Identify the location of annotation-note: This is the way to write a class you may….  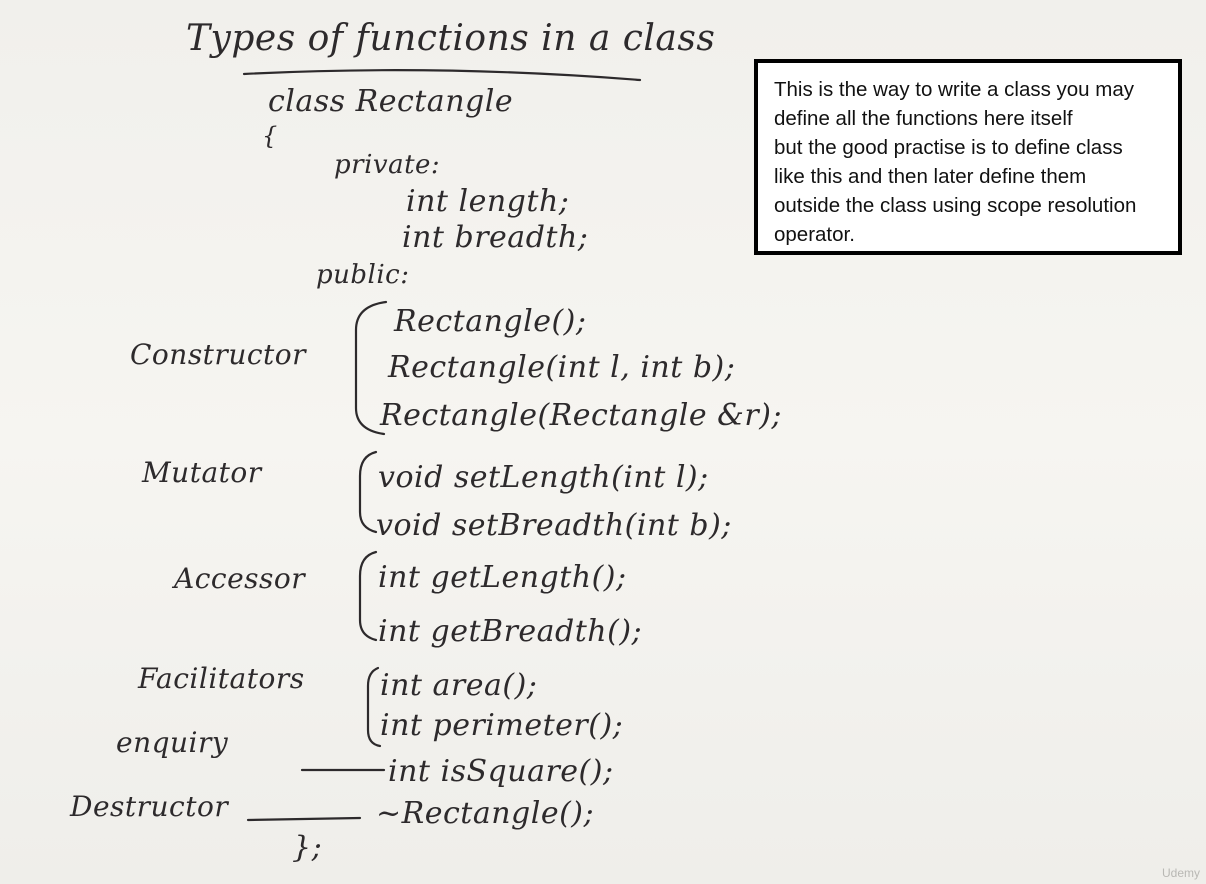
(968, 157).